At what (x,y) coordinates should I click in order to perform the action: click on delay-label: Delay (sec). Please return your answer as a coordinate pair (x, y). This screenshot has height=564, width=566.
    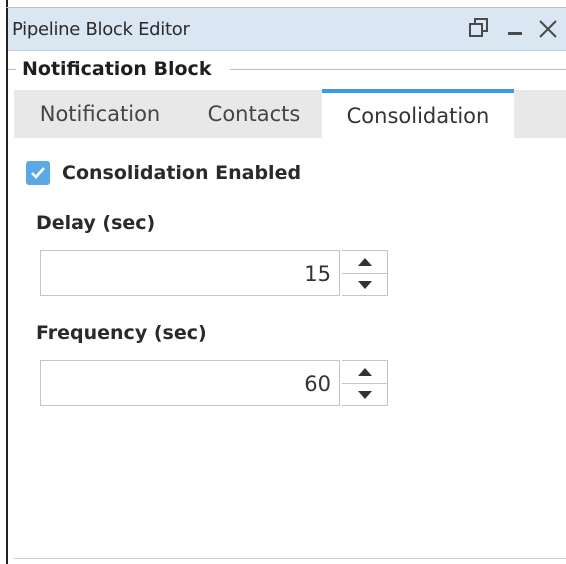
    Looking at the image, I should click on (96, 223).